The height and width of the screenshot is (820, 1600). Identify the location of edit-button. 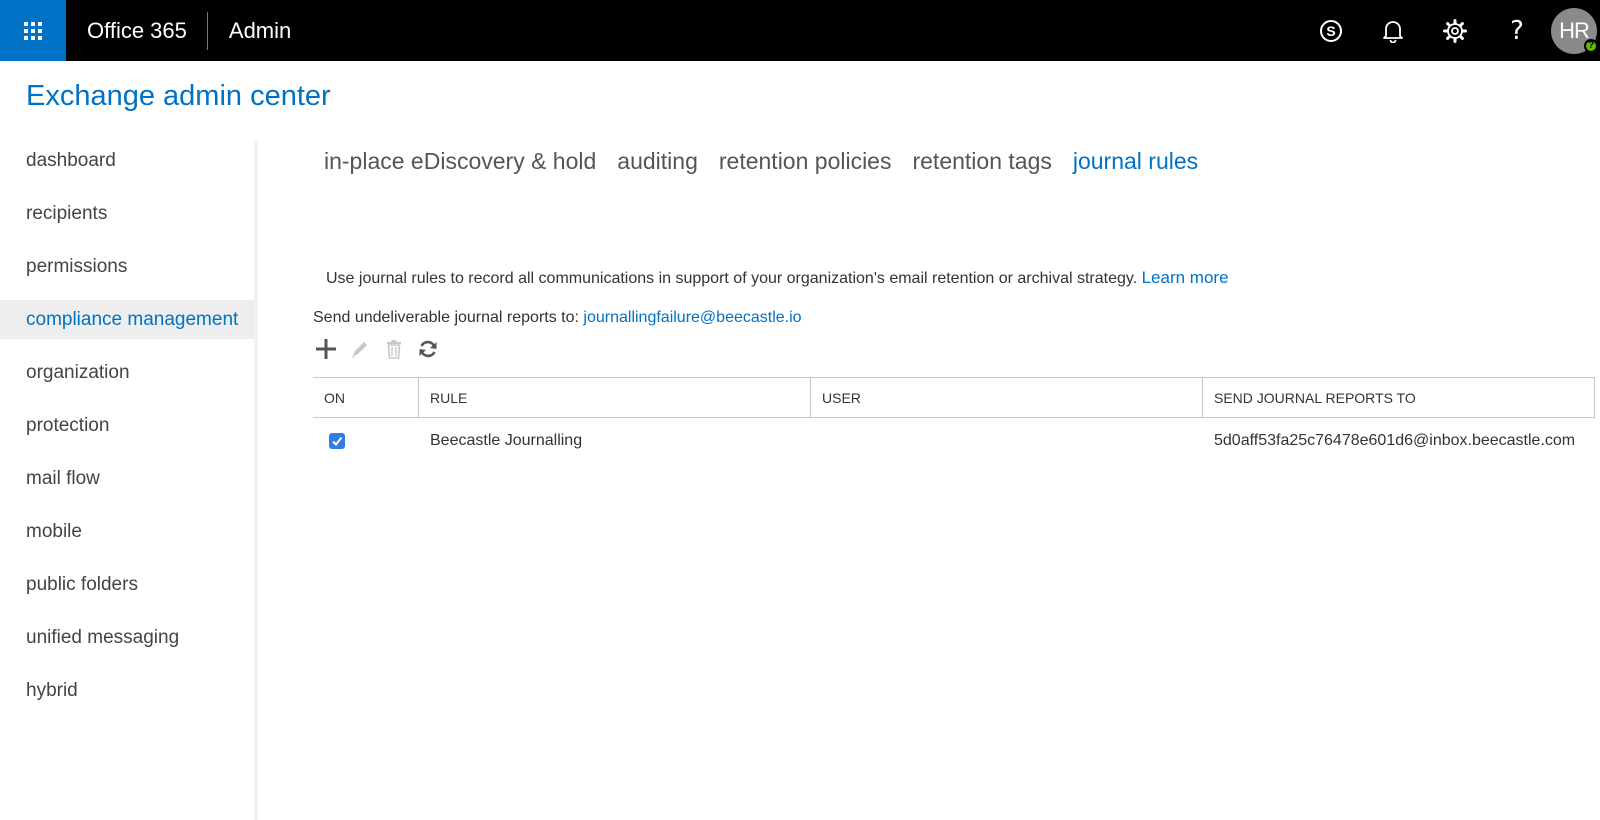
(360, 349).